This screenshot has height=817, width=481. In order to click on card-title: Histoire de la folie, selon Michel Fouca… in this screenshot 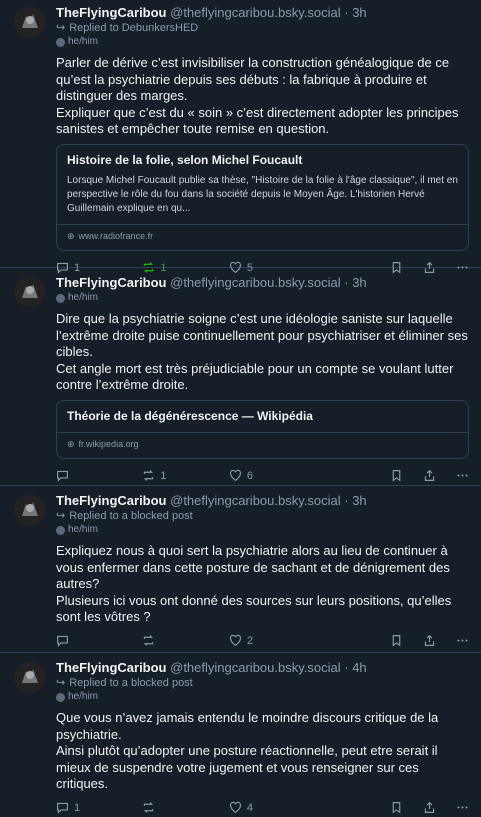, I will do `click(185, 159)`.